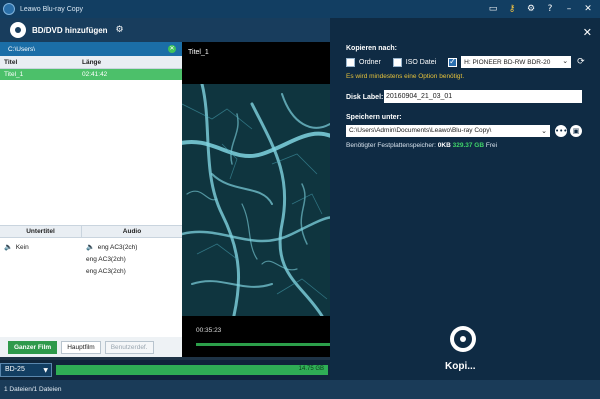 The height and width of the screenshot is (399, 600). I want to click on video-frame, so click(256, 200).